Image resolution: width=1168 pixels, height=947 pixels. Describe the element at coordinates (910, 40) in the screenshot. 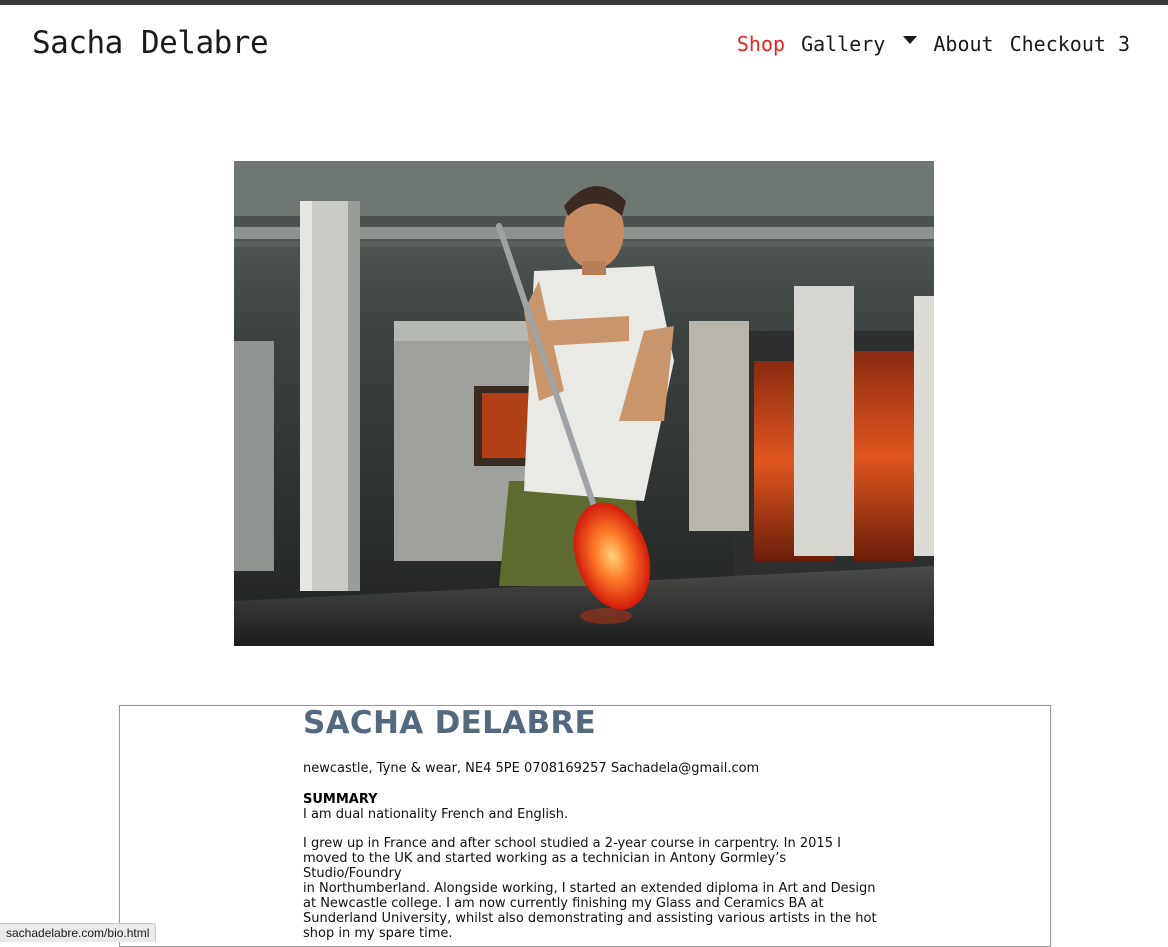

I see `gallery-dropdown-caret-icon` at that location.